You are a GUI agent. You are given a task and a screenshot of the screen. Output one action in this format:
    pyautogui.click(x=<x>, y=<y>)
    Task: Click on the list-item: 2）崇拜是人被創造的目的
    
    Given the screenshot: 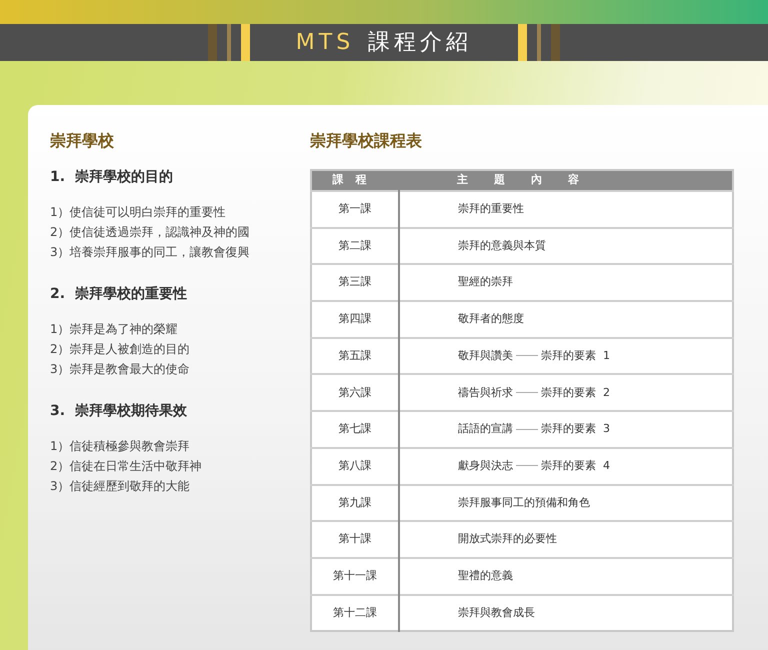 What is the action you would take?
    pyautogui.click(x=120, y=349)
    